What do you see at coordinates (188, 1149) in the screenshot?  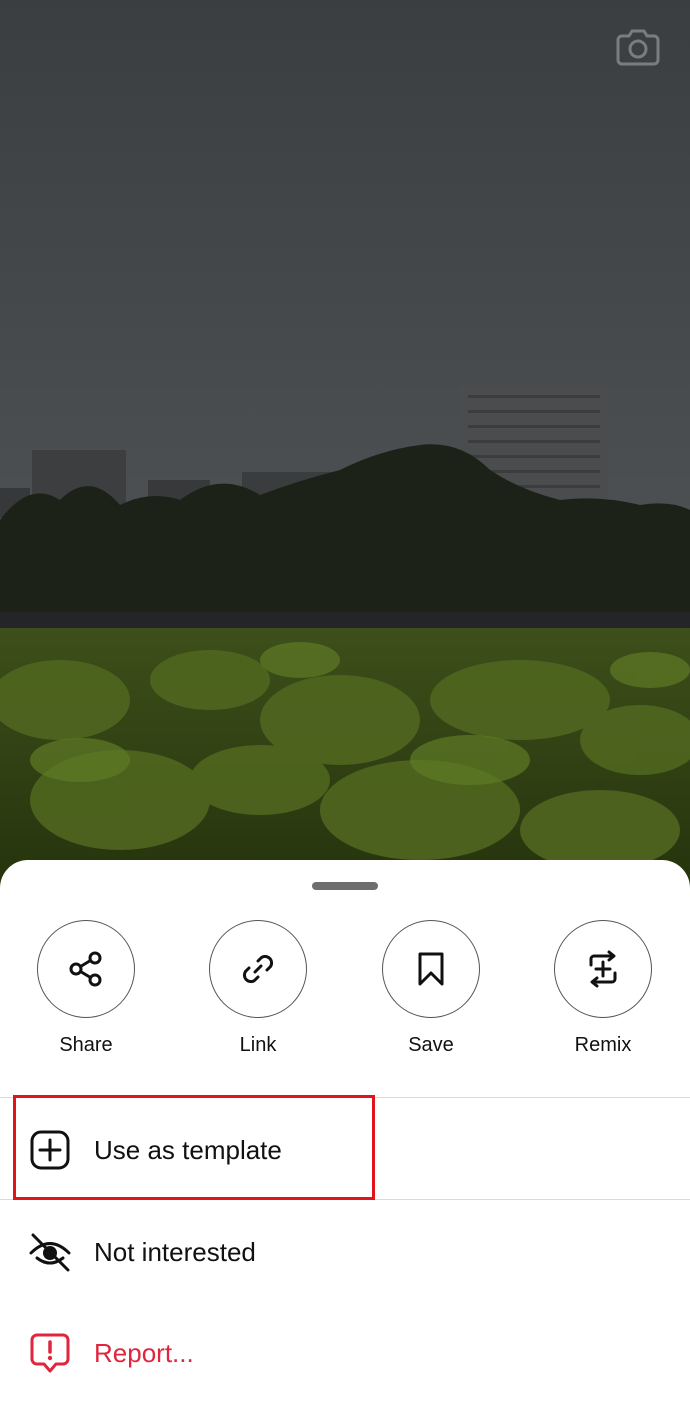 I see `use-as-template-label: Use as template` at bounding box center [188, 1149].